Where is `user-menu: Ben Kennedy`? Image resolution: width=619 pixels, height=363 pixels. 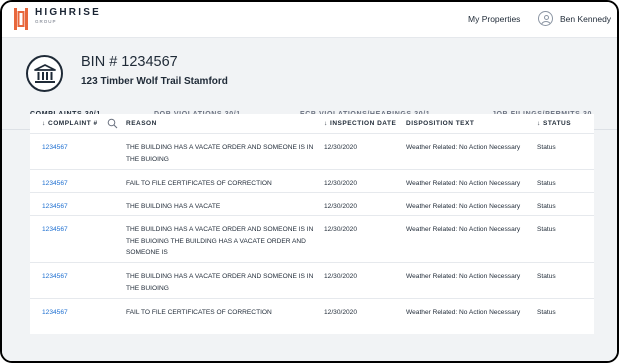
user-menu: Ben Kennedy is located at coordinates (574, 18).